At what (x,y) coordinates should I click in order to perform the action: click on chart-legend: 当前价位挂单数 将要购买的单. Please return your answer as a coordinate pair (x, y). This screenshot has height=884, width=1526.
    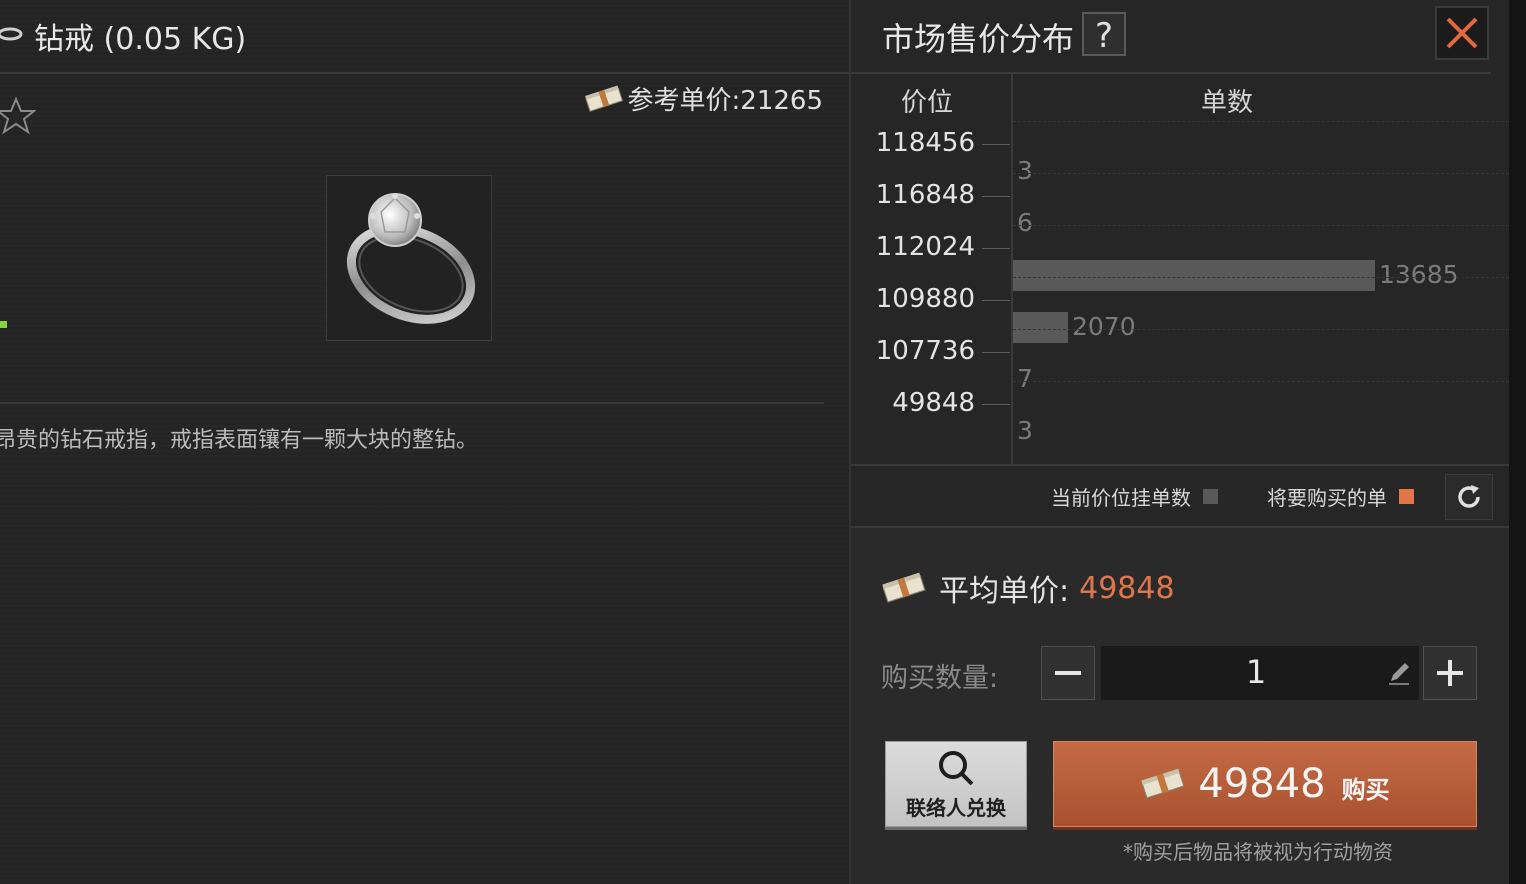
    Looking at the image, I should click on (1181, 496).